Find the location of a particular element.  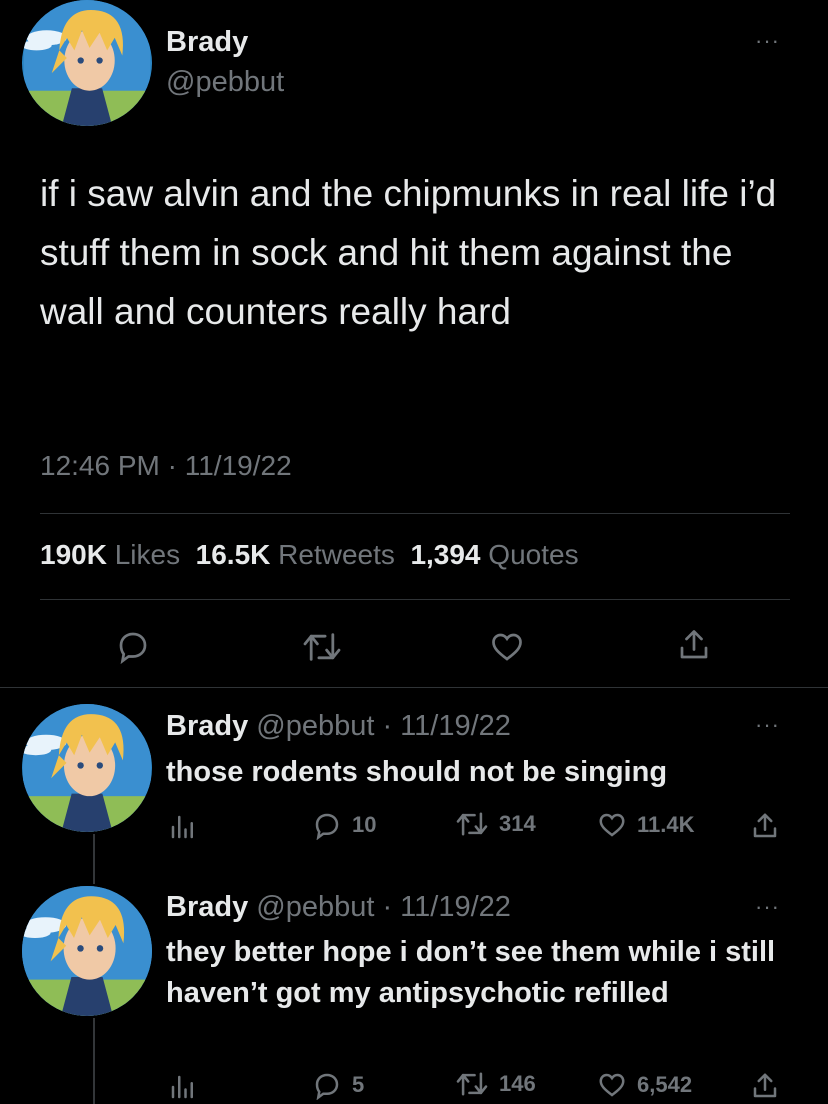

retweets-count: 16.5K is located at coordinates (233, 554).